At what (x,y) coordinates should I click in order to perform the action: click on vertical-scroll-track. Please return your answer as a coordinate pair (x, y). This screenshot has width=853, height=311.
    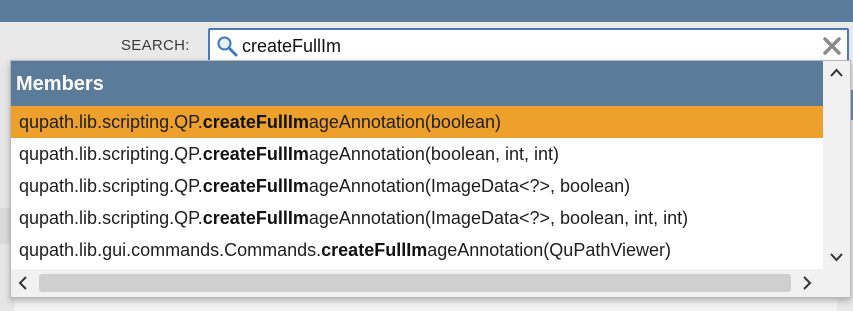
    Looking at the image, I should click on (836, 164).